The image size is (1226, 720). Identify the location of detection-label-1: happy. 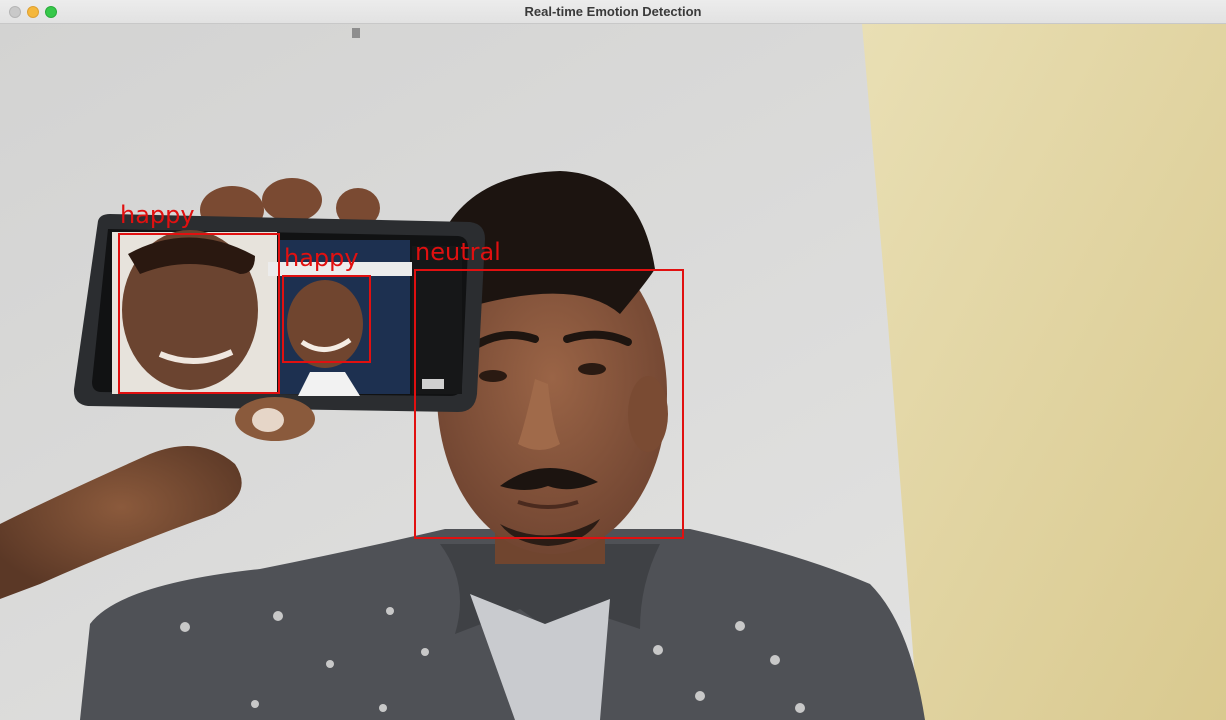
(157, 215).